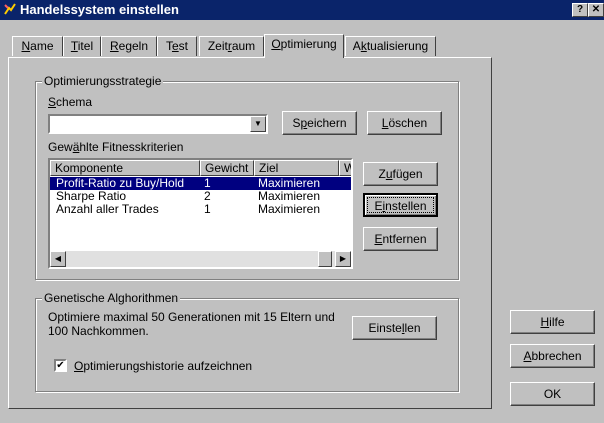 Image resolution: width=604 pixels, height=423 pixels. Describe the element at coordinates (356, 46) in the screenshot. I see `tab-aktualisierung-pre: A` at that location.